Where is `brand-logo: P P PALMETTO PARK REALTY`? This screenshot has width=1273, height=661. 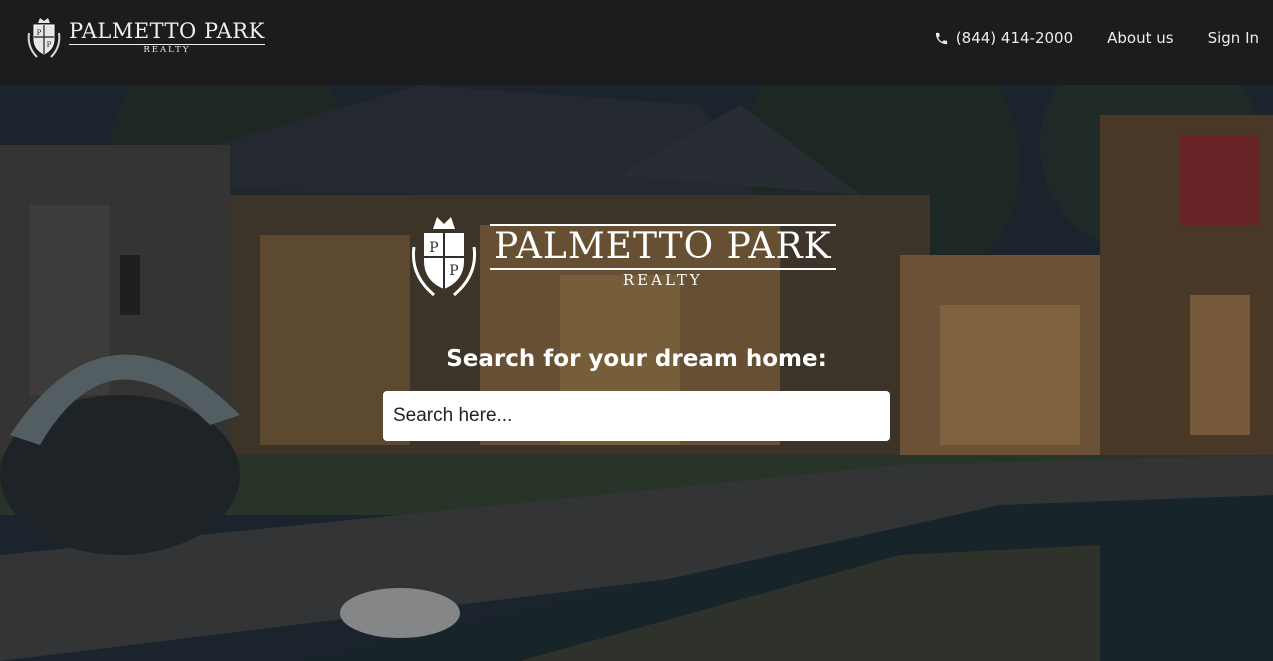
brand-logo: P P PALMETTO PARK REALTY is located at coordinates (145, 37).